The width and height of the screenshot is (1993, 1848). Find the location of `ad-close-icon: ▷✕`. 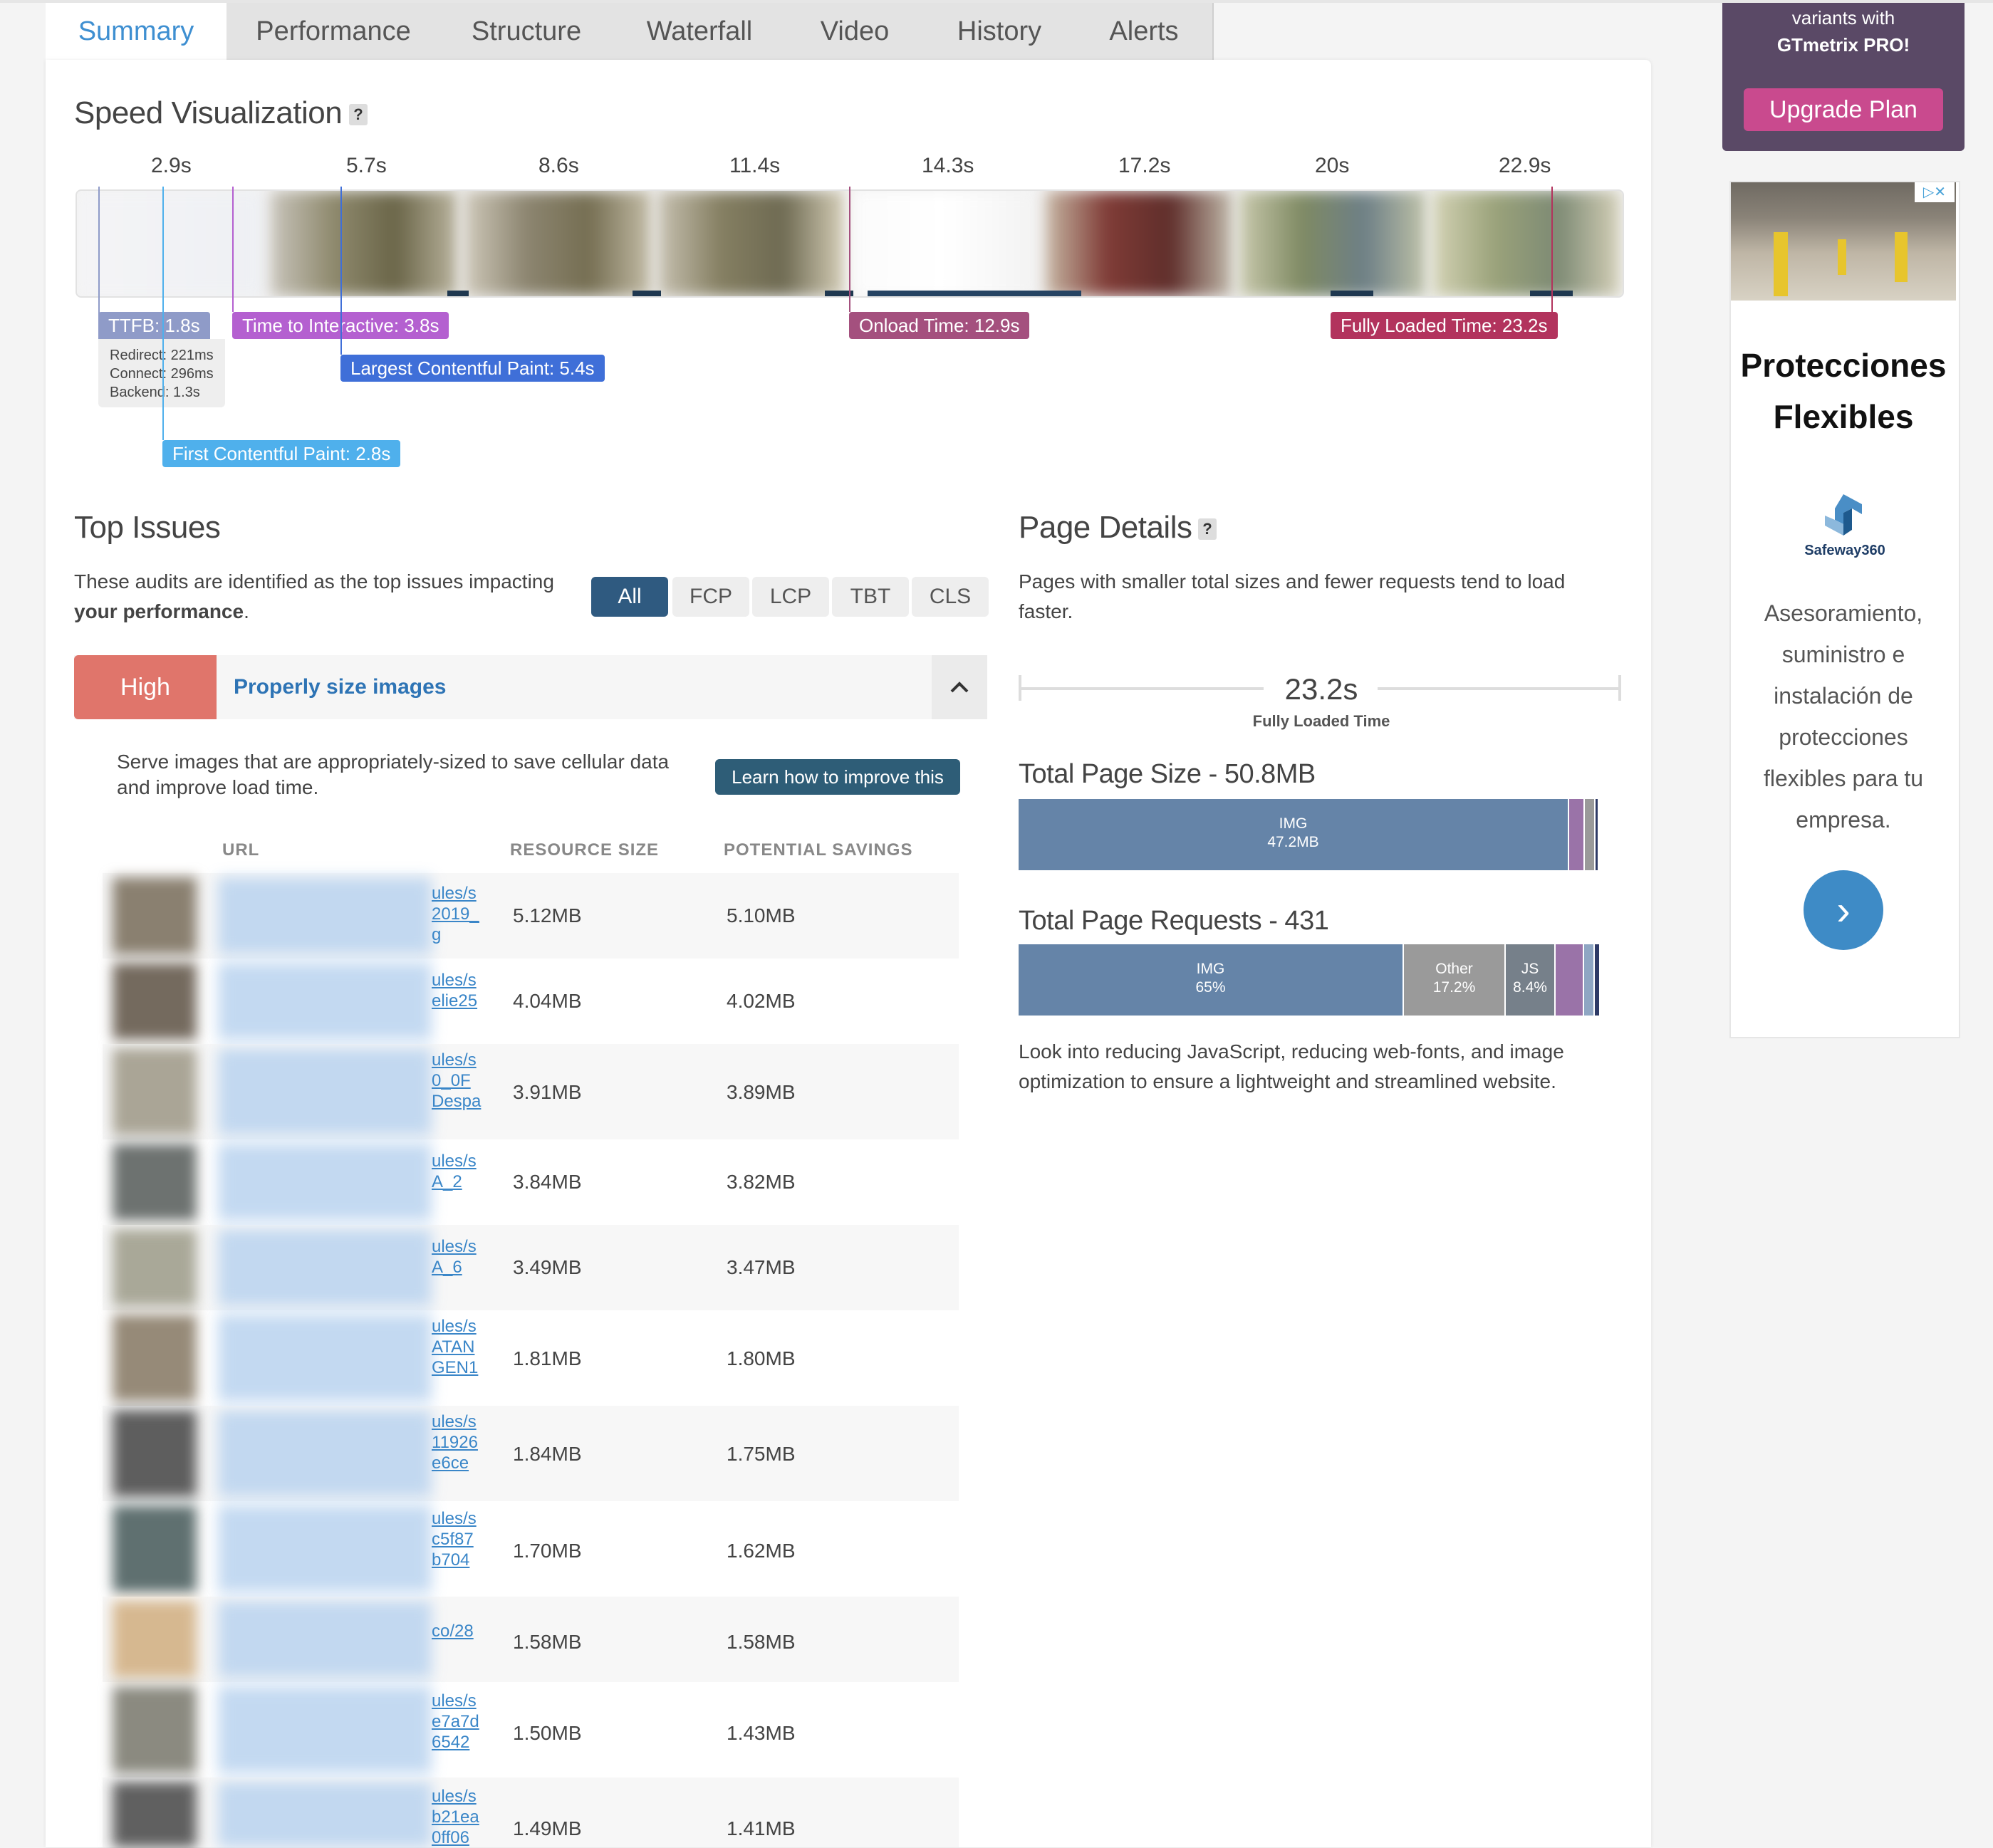

ad-close-icon: ▷✕ is located at coordinates (1935, 192).